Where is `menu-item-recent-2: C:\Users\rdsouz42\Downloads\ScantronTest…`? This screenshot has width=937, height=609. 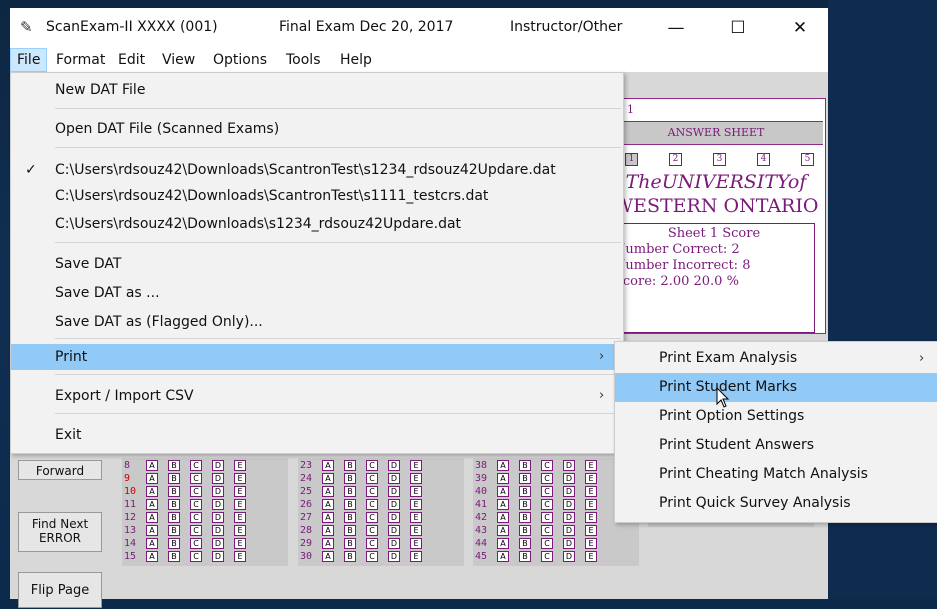 menu-item-recent-2: C:\Users\rdsouz42\Downloads\ScantronTest… is located at coordinates (317, 196).